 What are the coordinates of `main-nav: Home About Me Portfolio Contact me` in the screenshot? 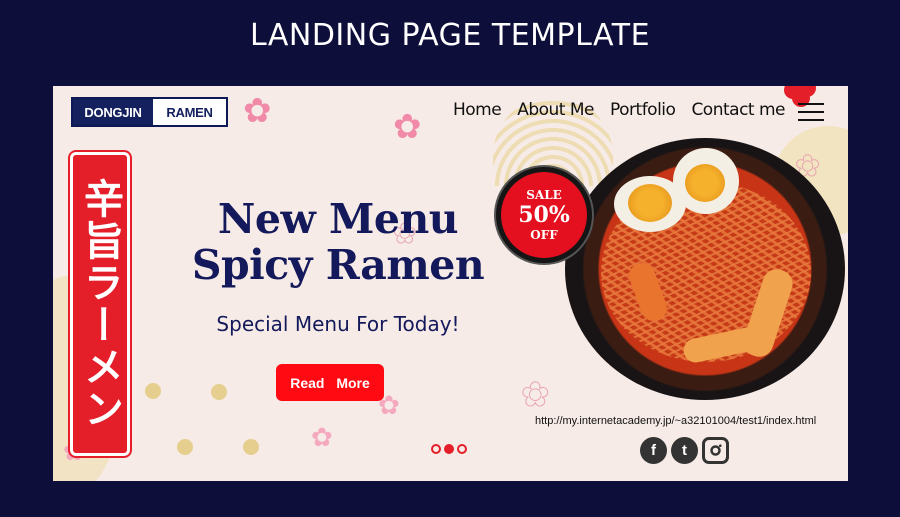 It's located at (619, 110).